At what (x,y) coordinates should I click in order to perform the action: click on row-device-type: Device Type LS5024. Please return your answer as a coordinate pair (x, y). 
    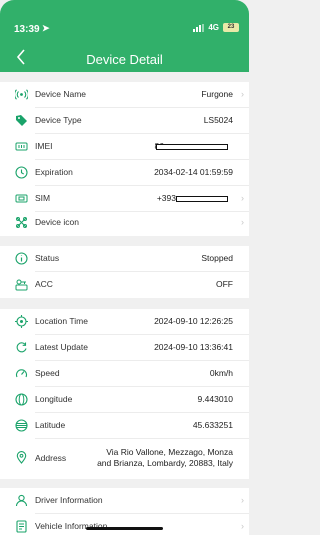
    Looking at the image, I should click on (124, 121).